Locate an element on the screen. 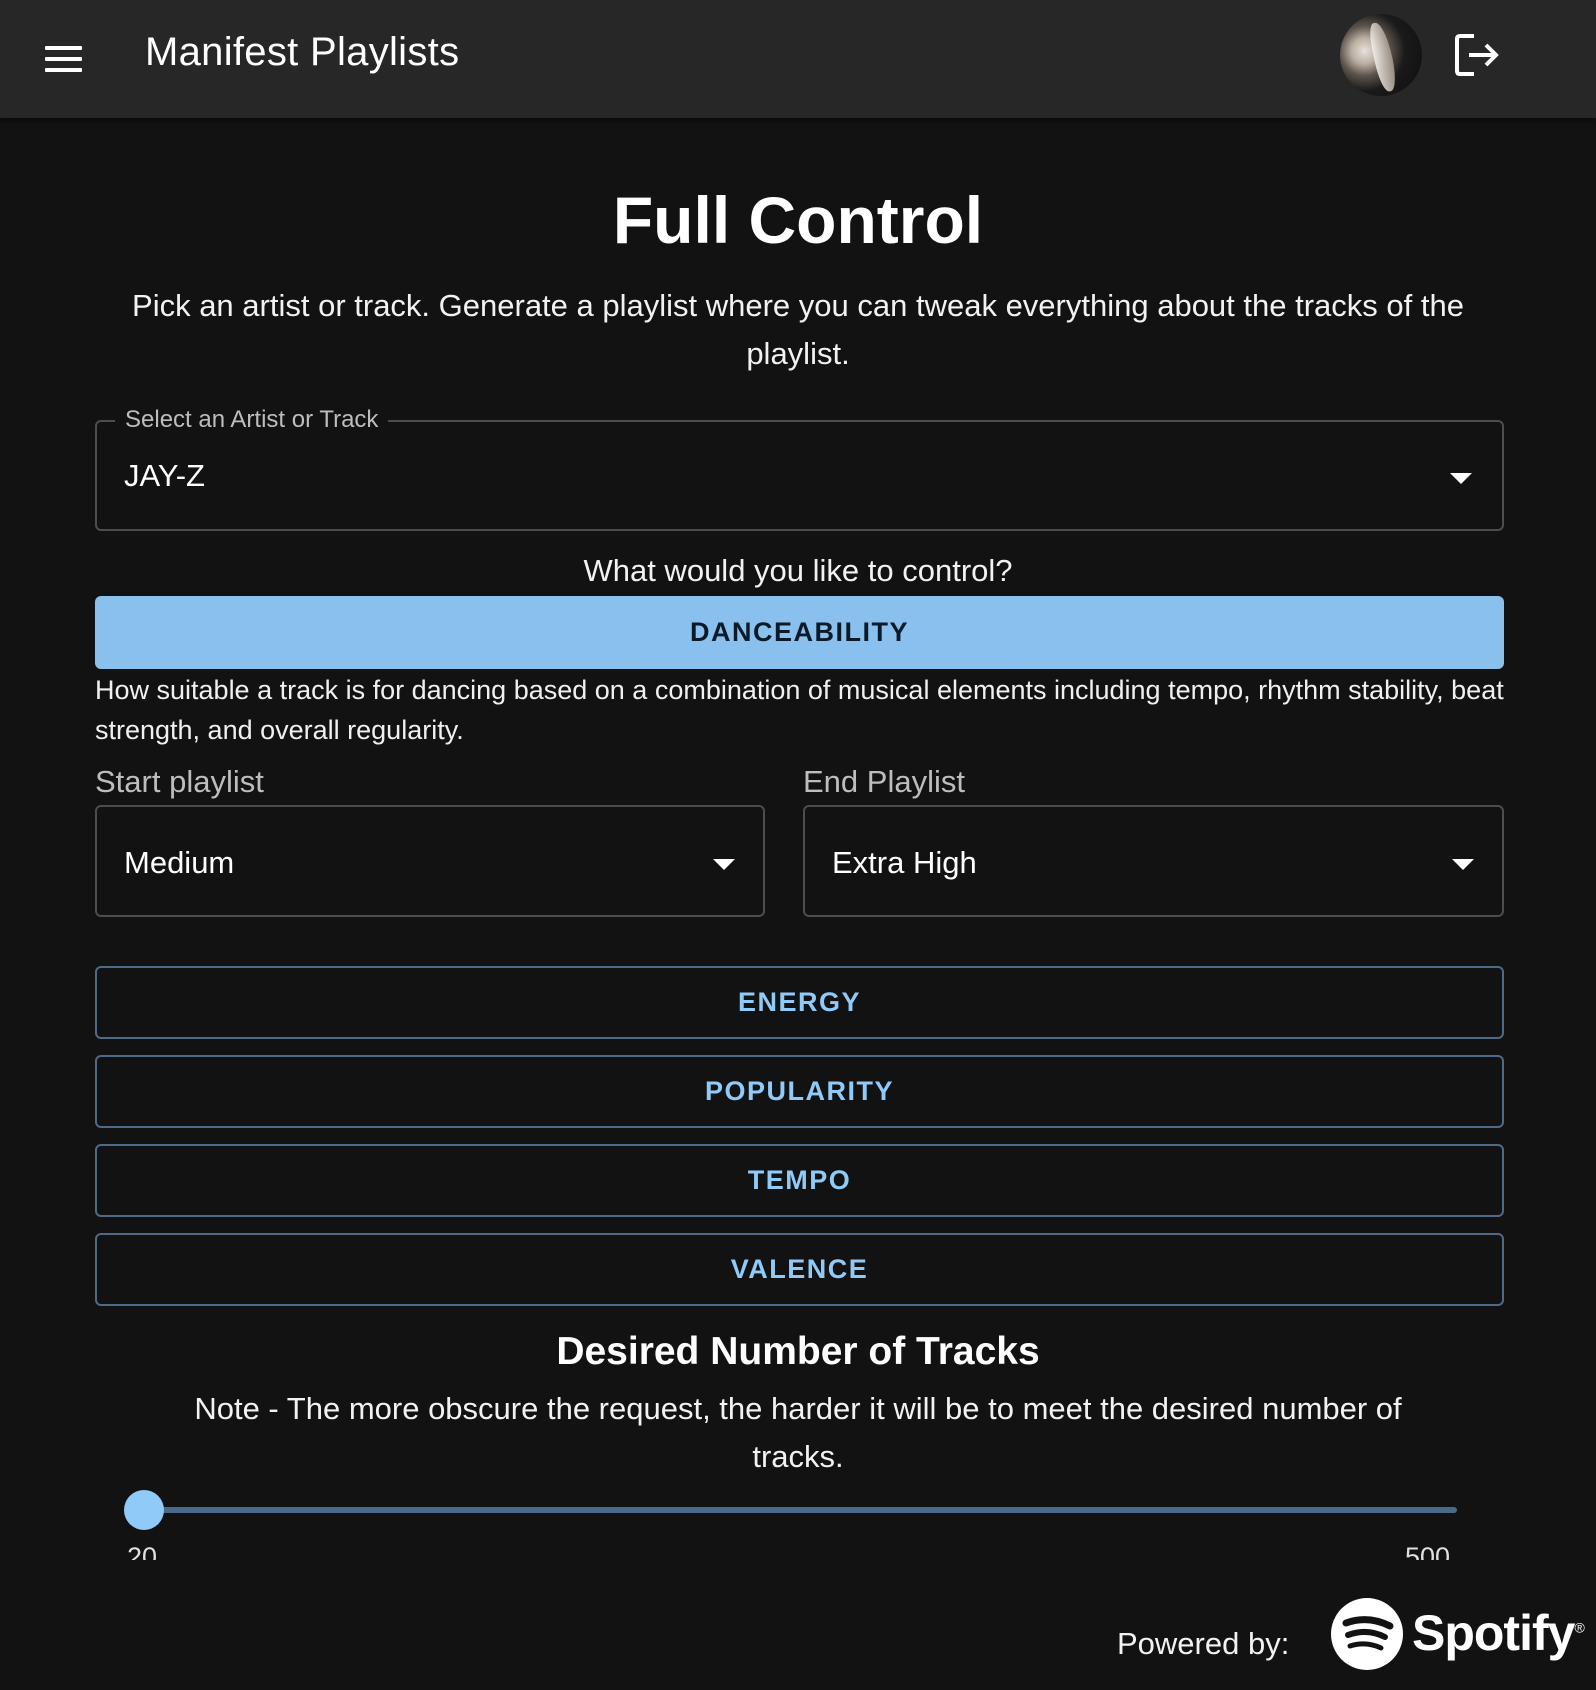 This screenshot has width=1596, height=1690. avatar is located at coordinates (1381, 55).